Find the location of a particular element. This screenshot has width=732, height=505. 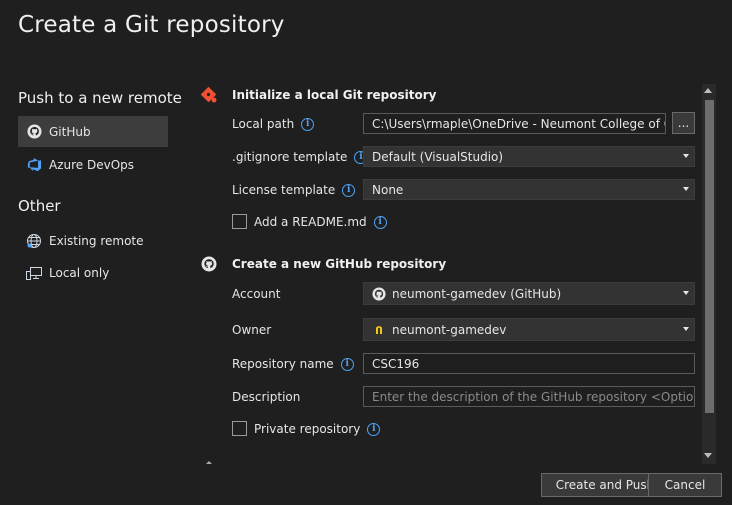

collapse-chevron-icon is located at coordinates (209, 462).